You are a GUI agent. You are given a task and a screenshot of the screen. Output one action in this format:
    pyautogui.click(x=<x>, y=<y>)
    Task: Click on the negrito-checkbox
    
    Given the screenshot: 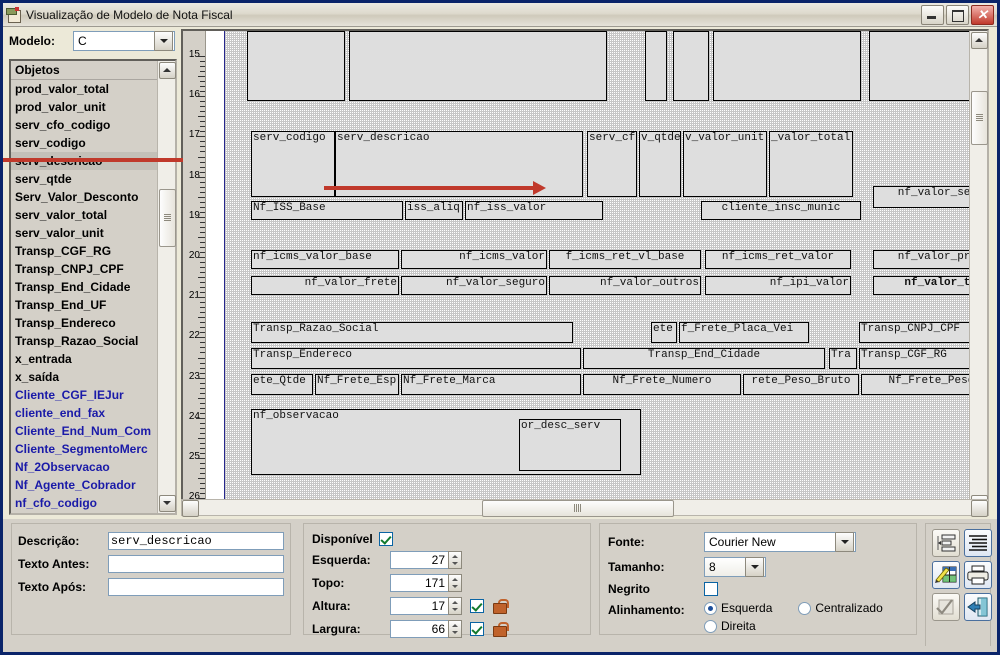 What is the action you would take?
    pyautogui.click(x=711, y=589)
    